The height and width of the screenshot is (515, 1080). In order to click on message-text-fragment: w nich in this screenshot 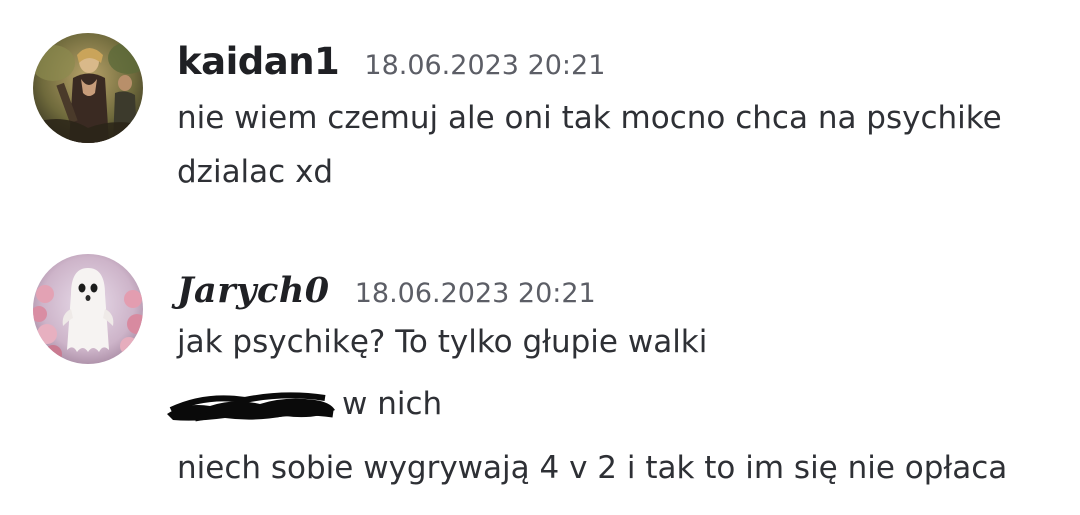, I will do `click(392, 404)`.